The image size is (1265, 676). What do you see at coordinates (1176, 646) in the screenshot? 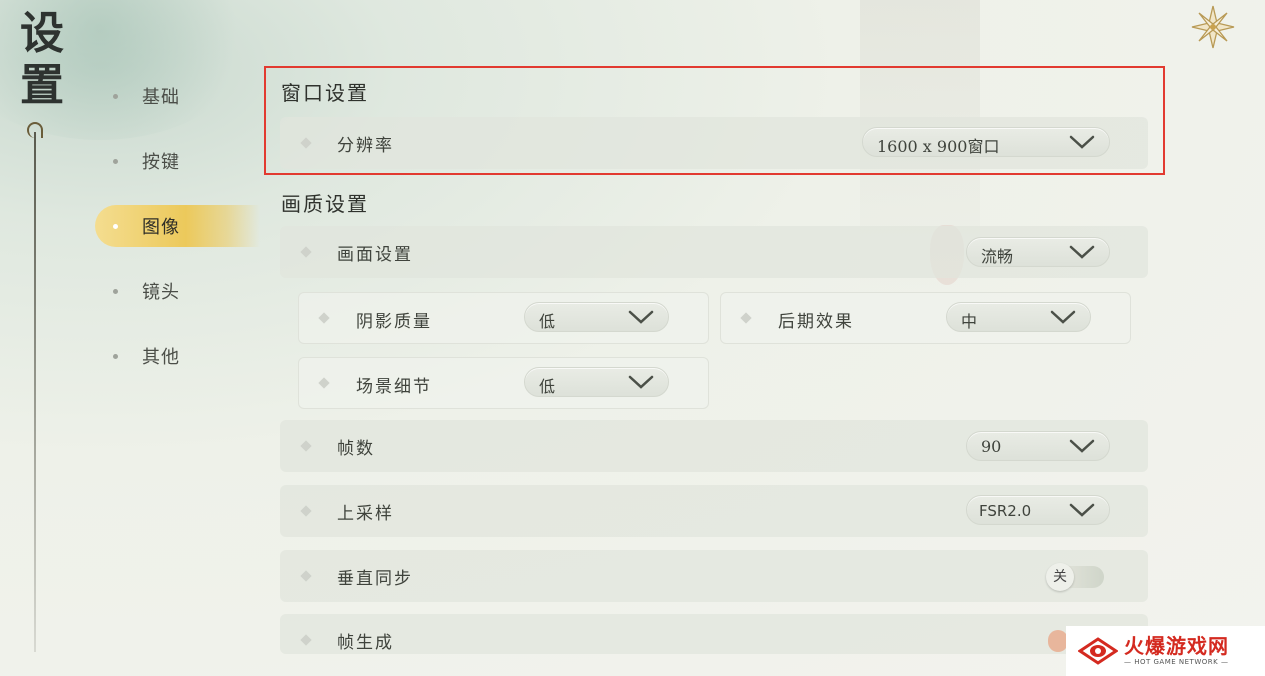
I see `watermark-main-text: 火爆游戏网` at bounding box center [1176, 646].